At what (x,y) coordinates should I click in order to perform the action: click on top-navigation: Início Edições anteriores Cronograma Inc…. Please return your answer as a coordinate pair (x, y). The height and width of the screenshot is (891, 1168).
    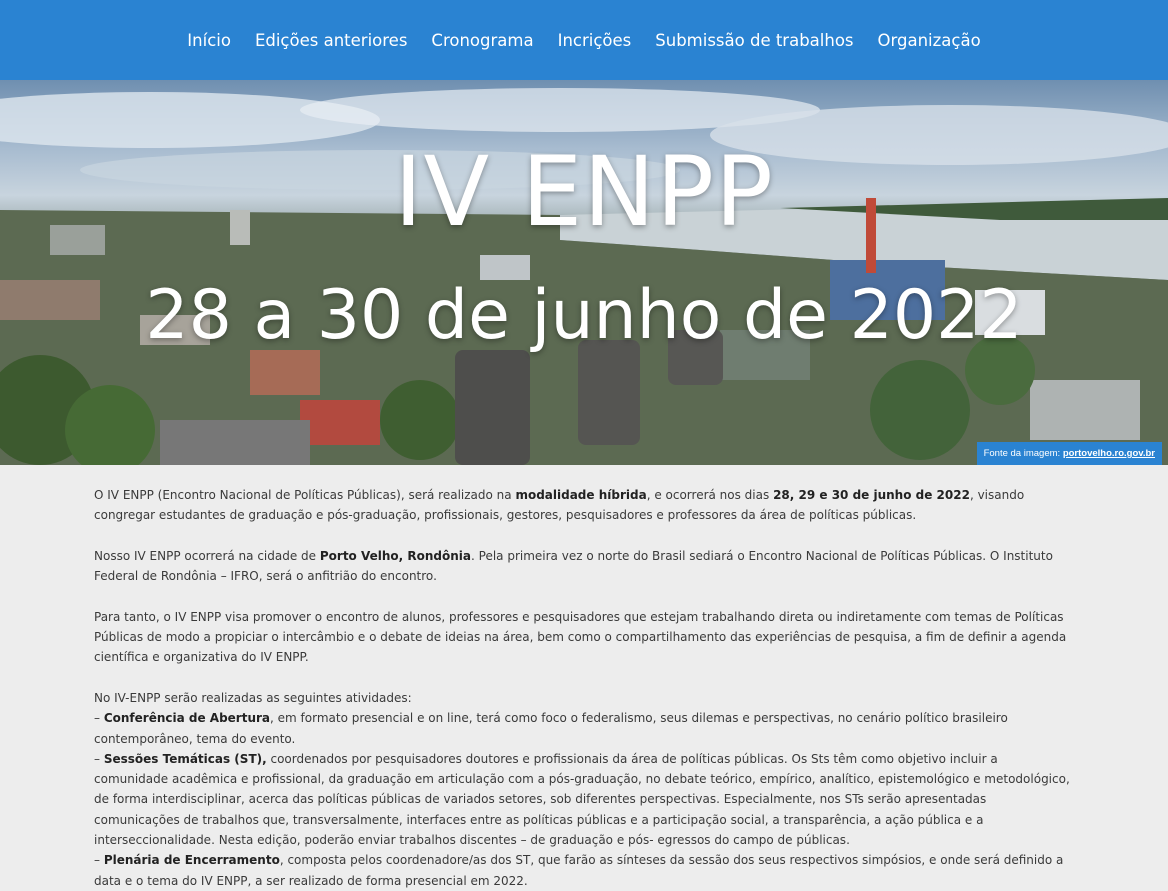
    Looking at the image, I should click on (584, 40).